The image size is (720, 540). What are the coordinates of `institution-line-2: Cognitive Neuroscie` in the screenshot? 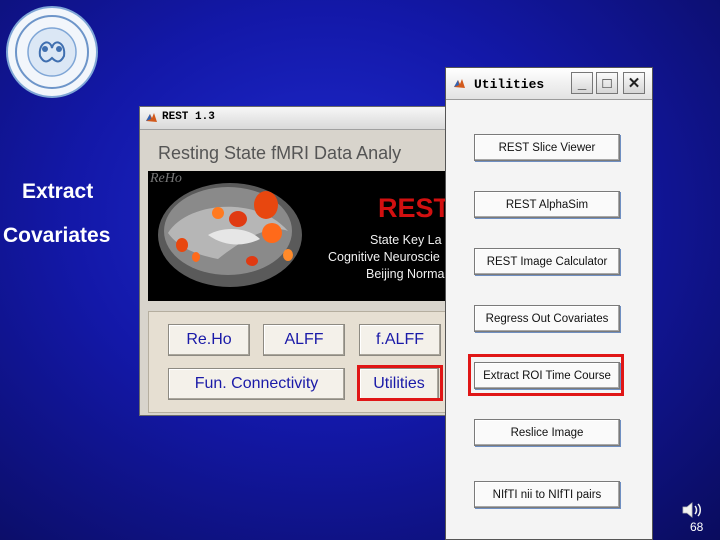 It's located at (384, 257).